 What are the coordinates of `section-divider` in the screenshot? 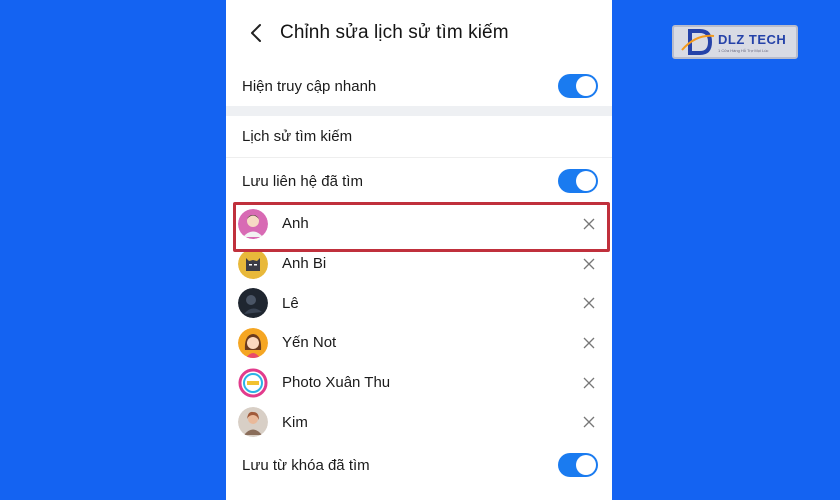 It's located at (419, 111).